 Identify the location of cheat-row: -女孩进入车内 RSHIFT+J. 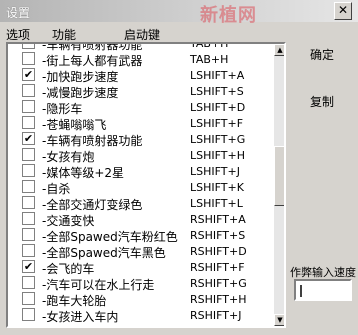
(140, 315).